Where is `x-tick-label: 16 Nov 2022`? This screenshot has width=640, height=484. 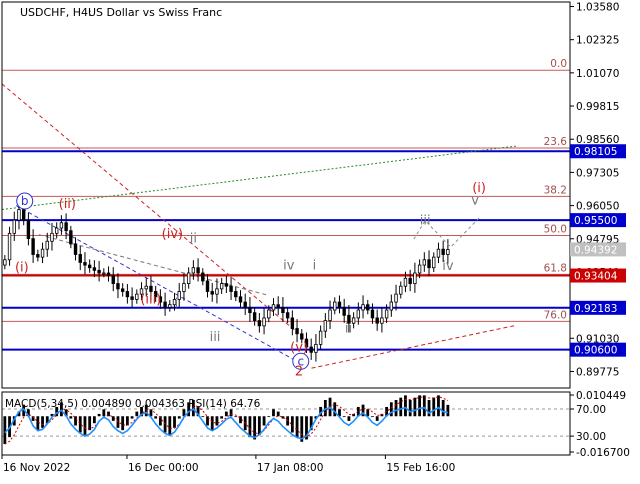
x-tick-label: 16 Nov 2022 is located at coordinates (36, 468).